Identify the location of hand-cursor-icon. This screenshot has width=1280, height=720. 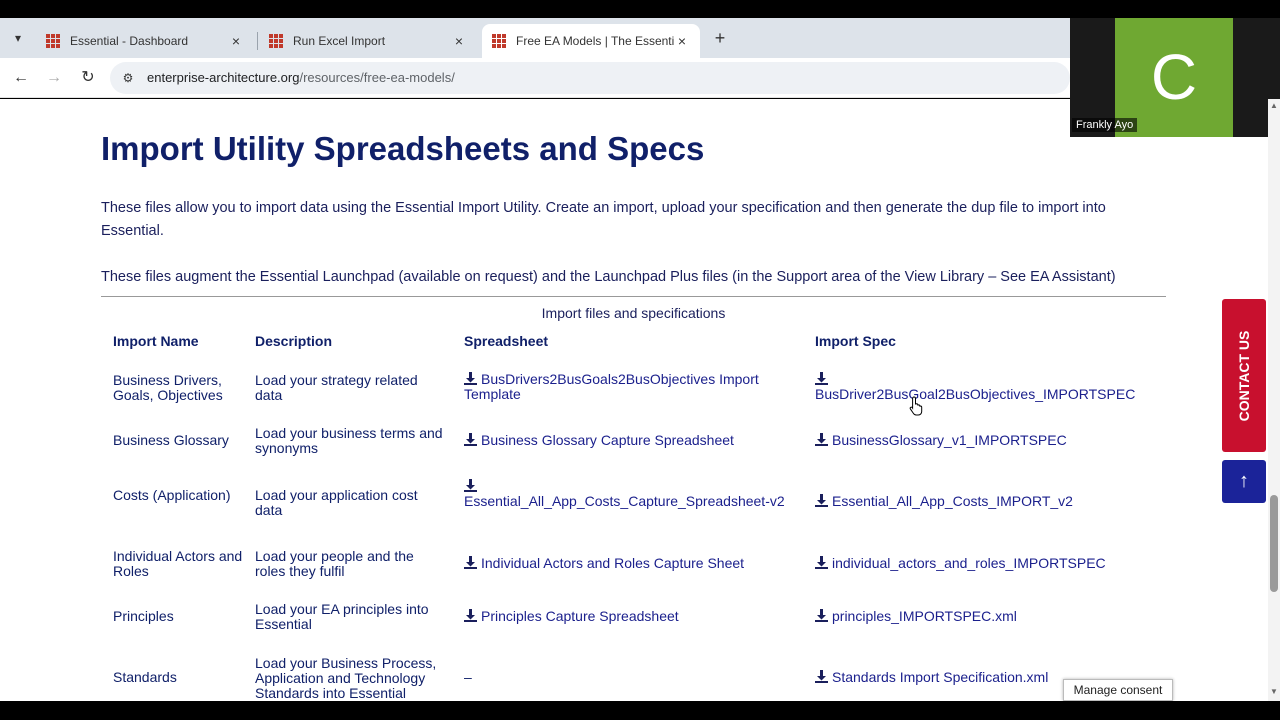
(916, 406).